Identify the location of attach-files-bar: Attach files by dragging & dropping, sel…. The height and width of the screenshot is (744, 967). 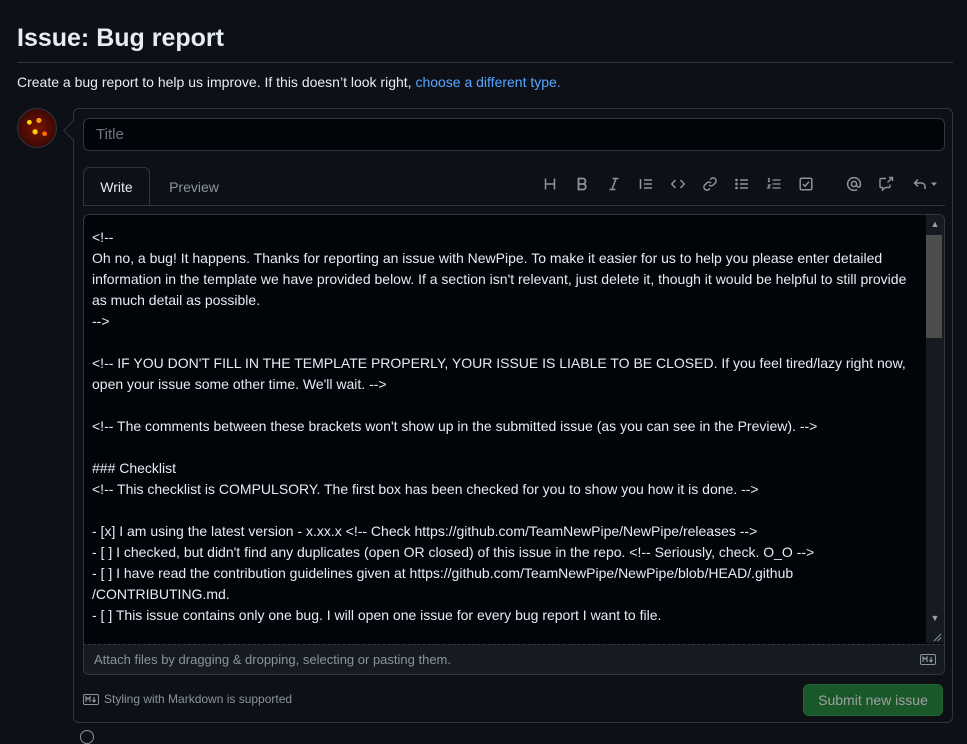
(514, 659).